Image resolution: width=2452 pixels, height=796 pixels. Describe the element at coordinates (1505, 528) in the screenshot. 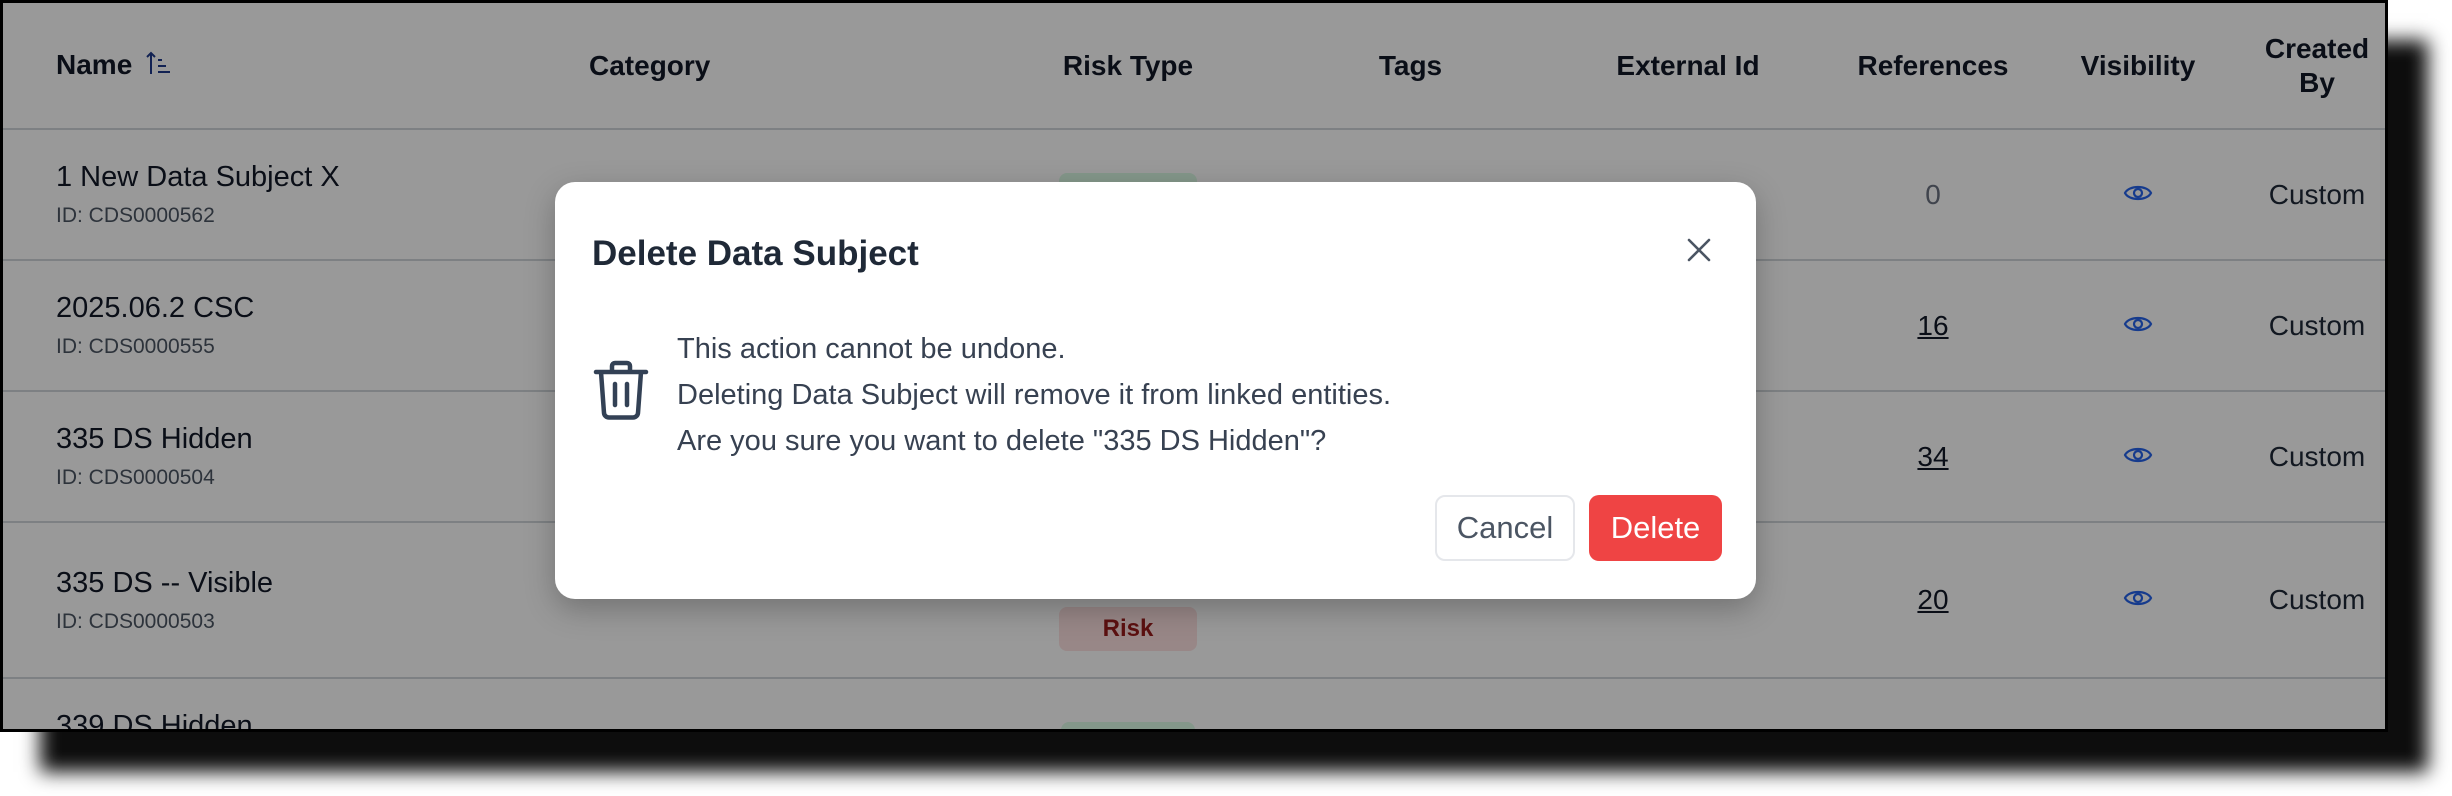

I see `cancel-button: Cancel` at that location.